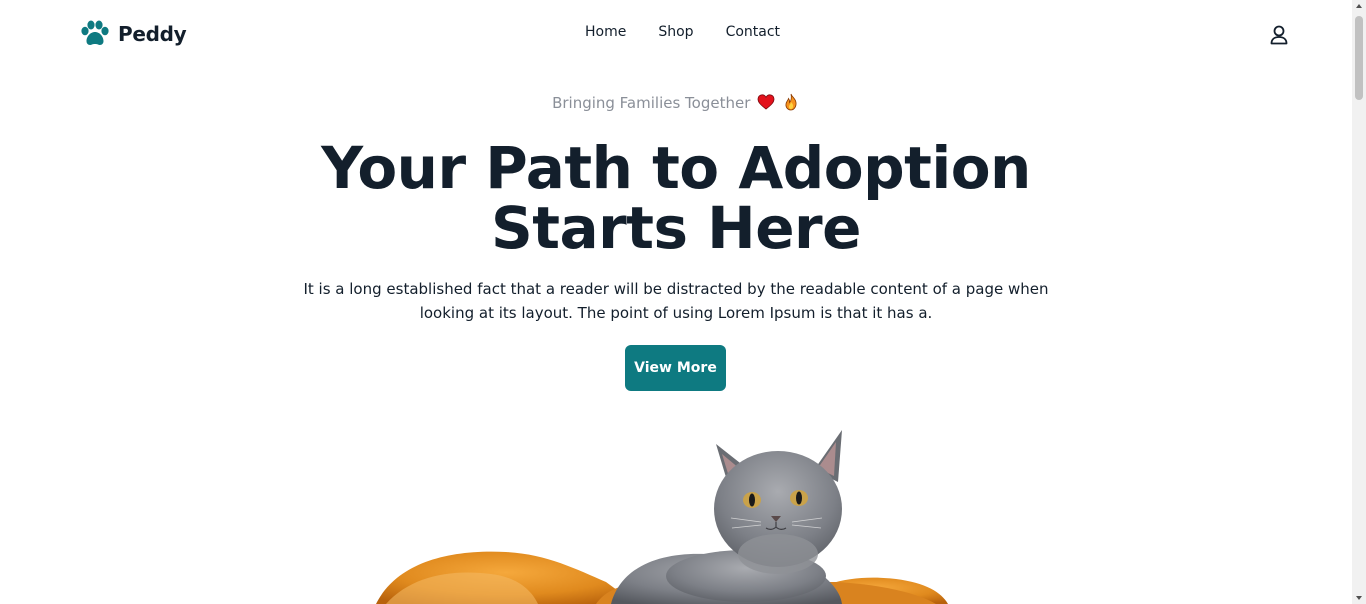  Describe the element at coordinates (662, 517) in the screenshot. I see `cat-and-dog-illustration` at that location.